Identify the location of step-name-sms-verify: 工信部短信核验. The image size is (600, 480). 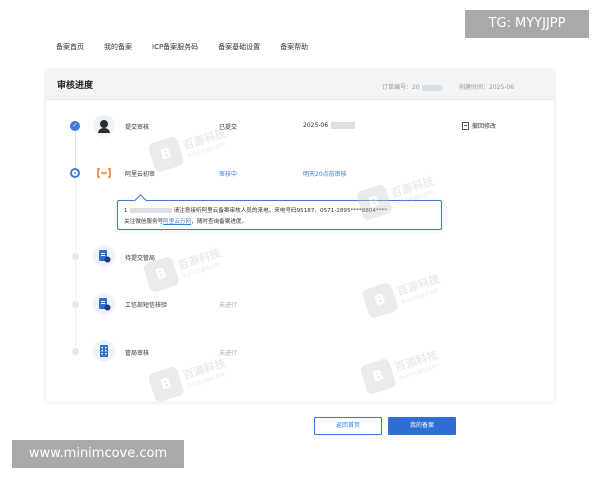
(146, 305).